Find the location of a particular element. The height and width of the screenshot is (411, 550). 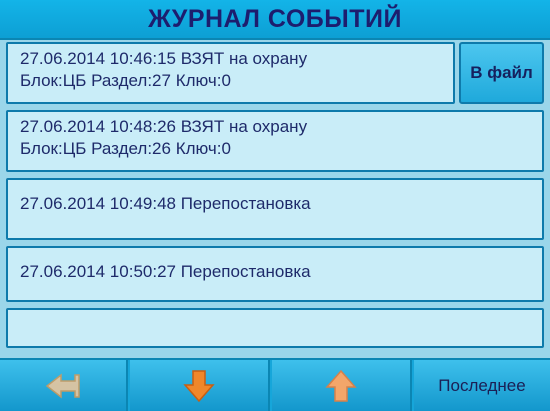

save-to-file-button: В файл is located at coordinates (501, 73).